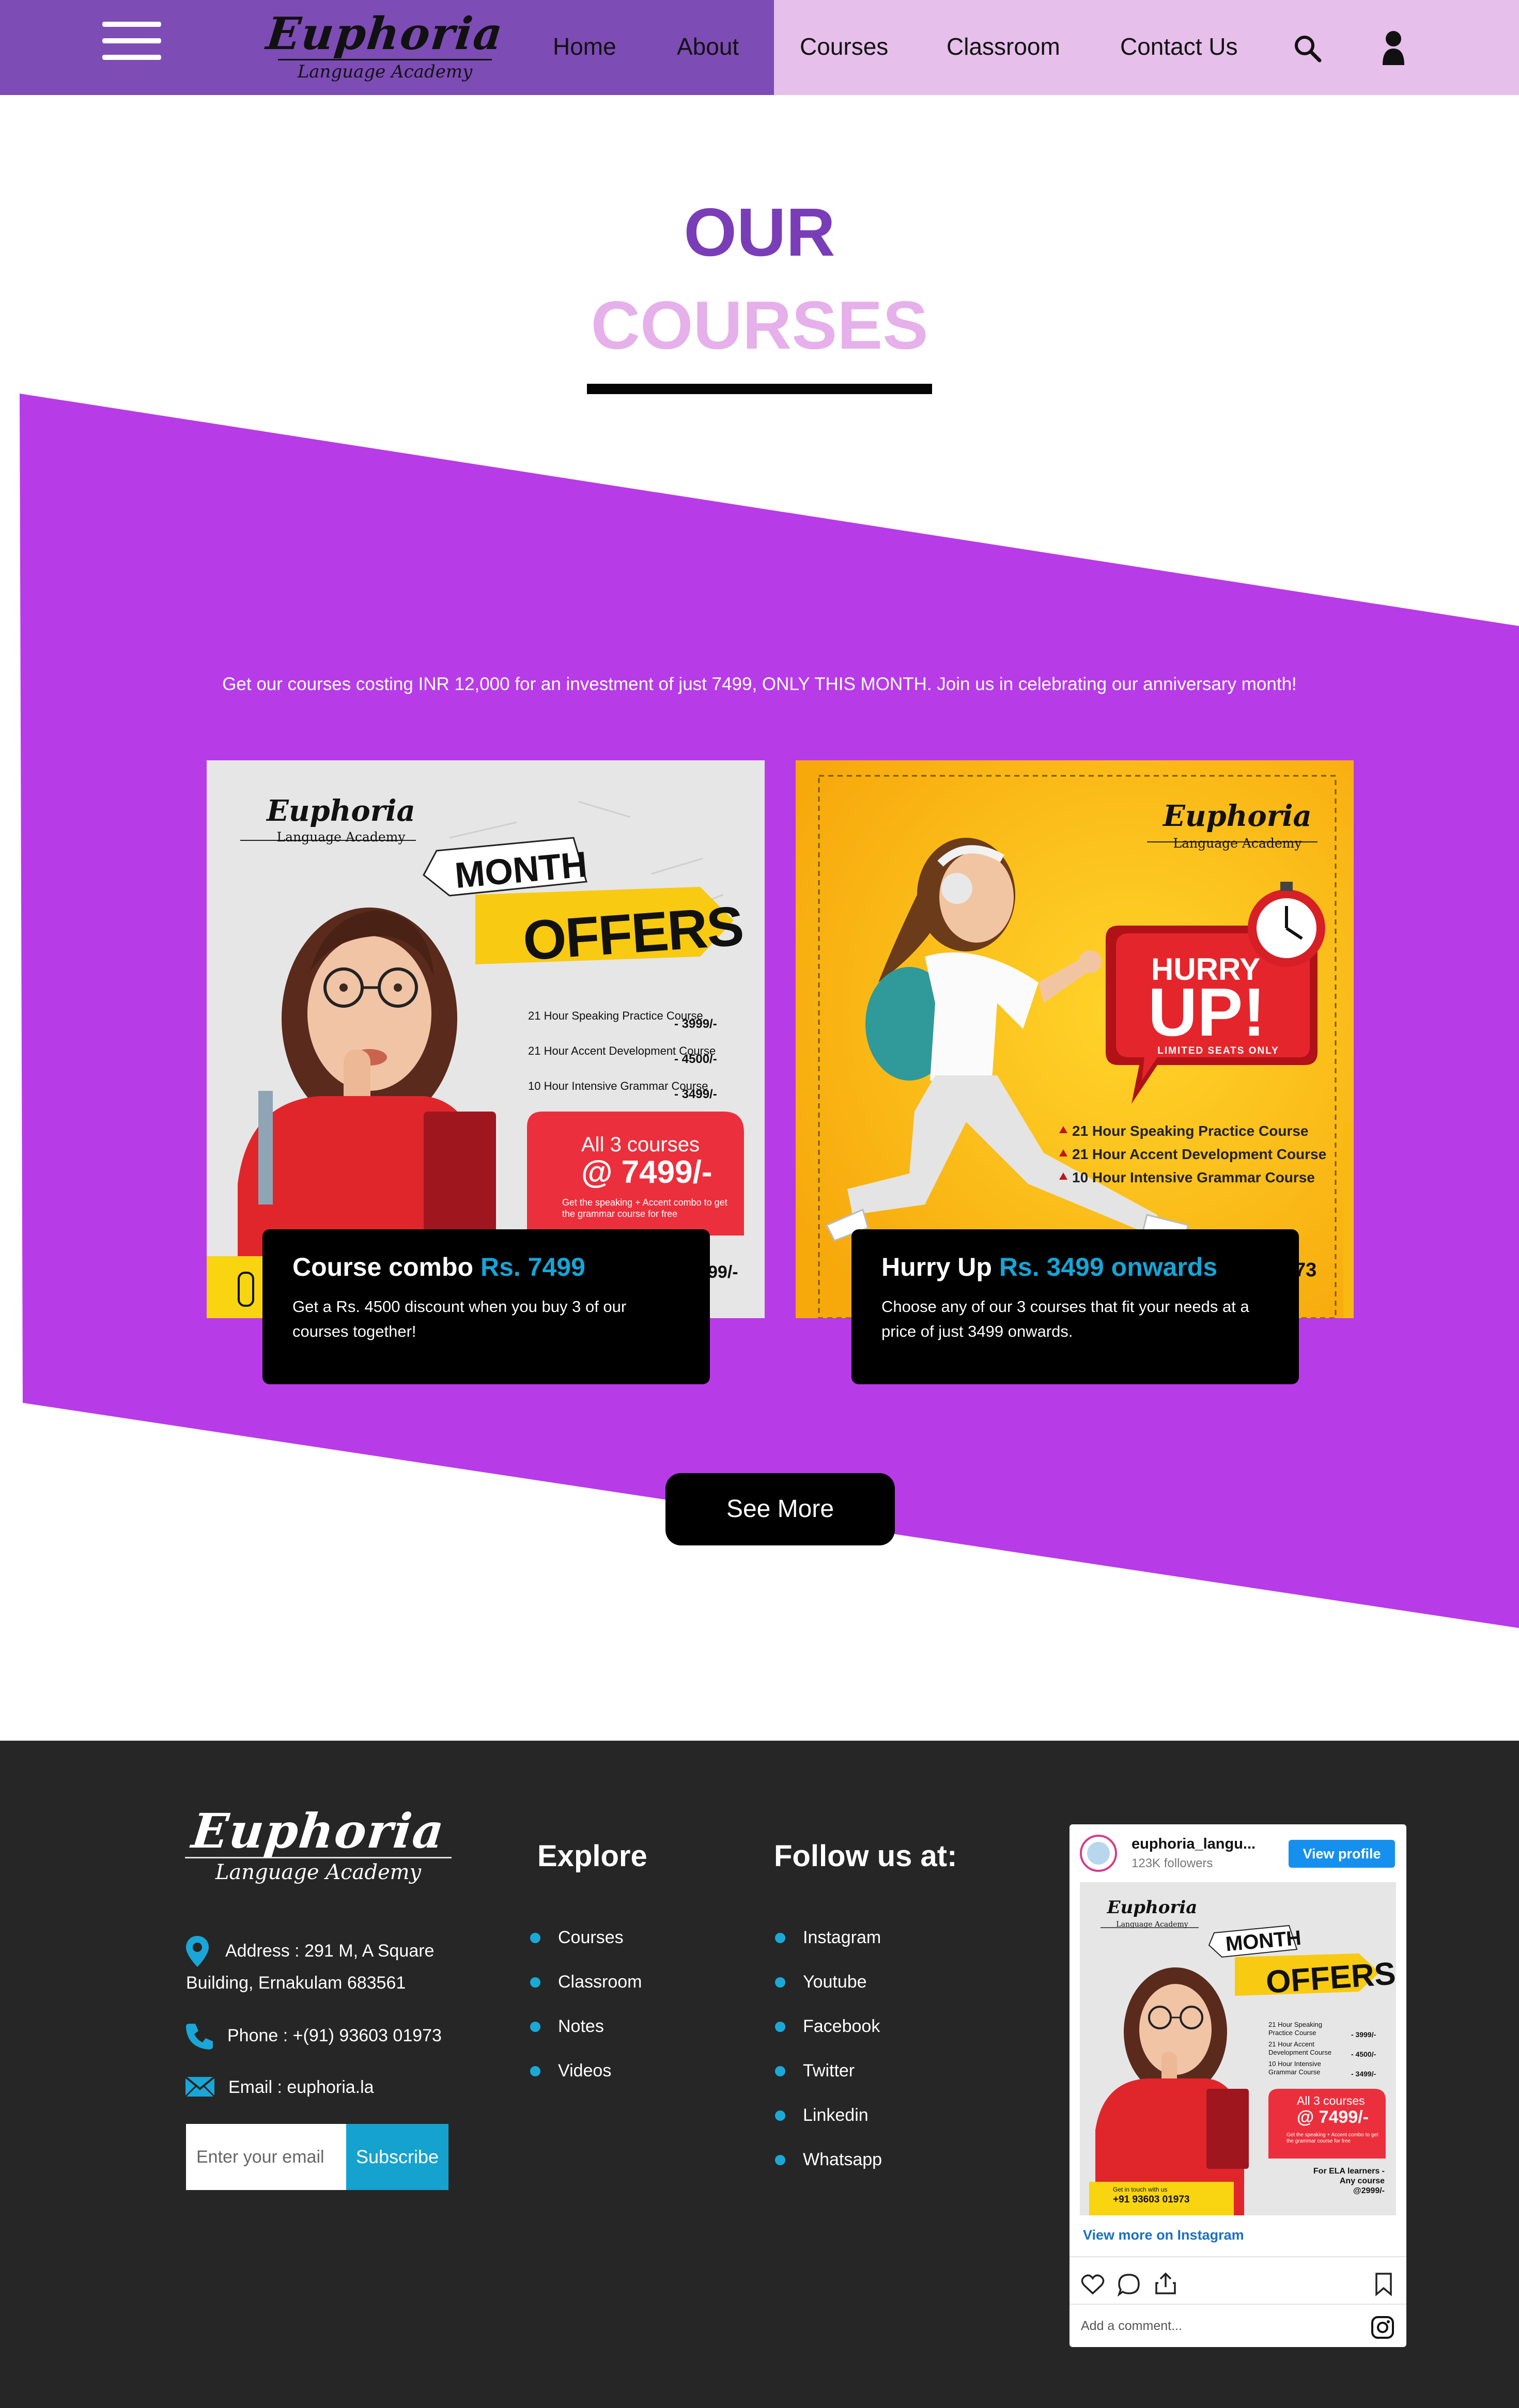 This screenshot has height=2408, width=1519. I want to click on svg-text: - 3499/-, so click(696, 1094).